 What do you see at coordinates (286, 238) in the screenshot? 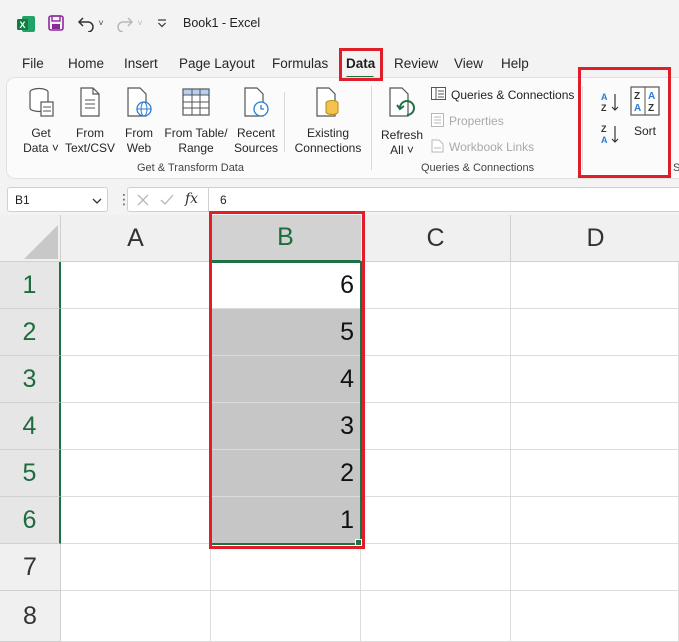
I see `column-header-b: B` at bounding box center [286, 238].